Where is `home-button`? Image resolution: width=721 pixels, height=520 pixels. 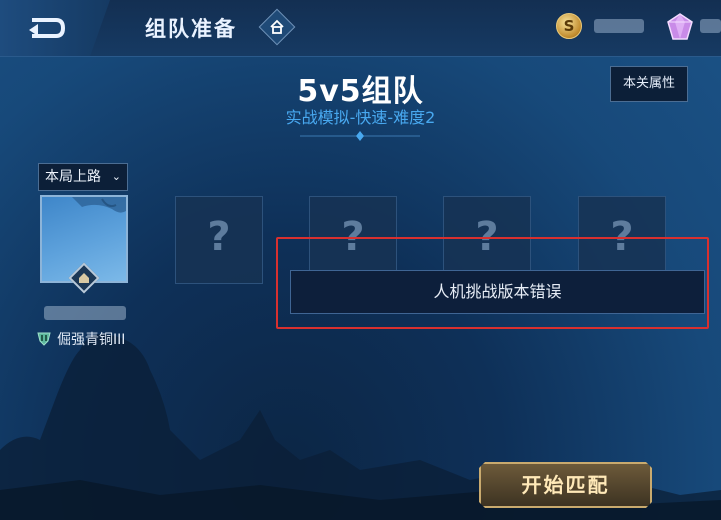 home-button is located at coordinates (277, 27).